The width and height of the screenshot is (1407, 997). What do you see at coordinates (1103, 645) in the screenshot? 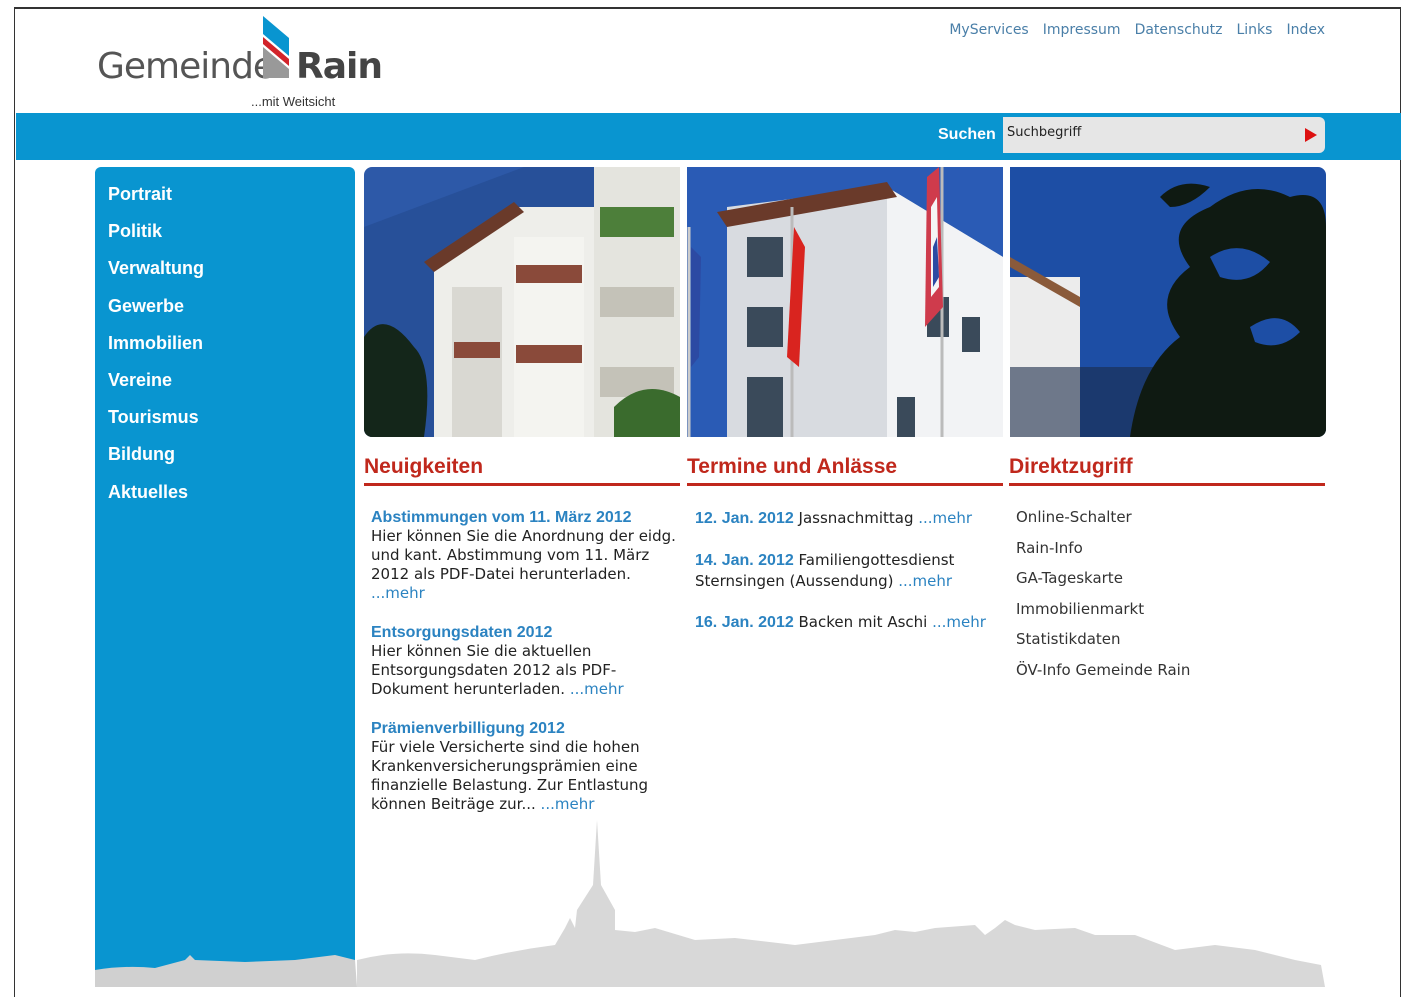
I see `direct-link-statistikdaten: Statistikdaten` at bounding box center [1103, 645].